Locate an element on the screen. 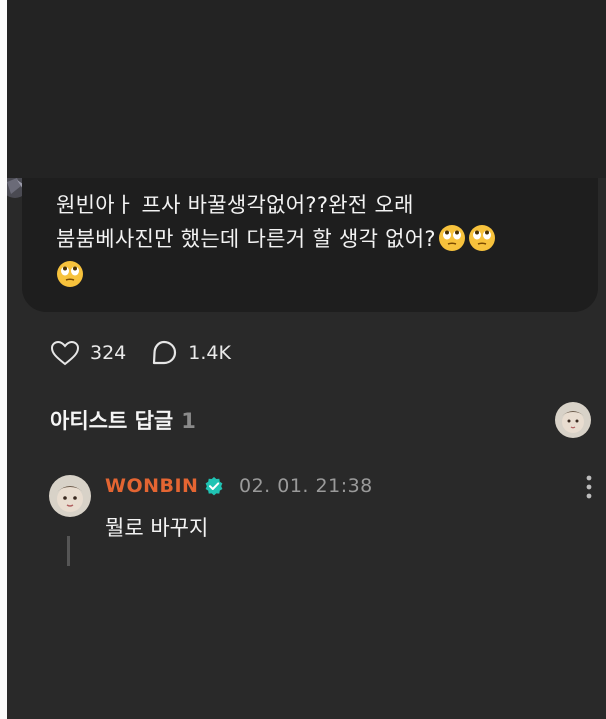 This screenshot has width=606, height=719. comment-count: 1.4K is located at coordinates (209, 353).